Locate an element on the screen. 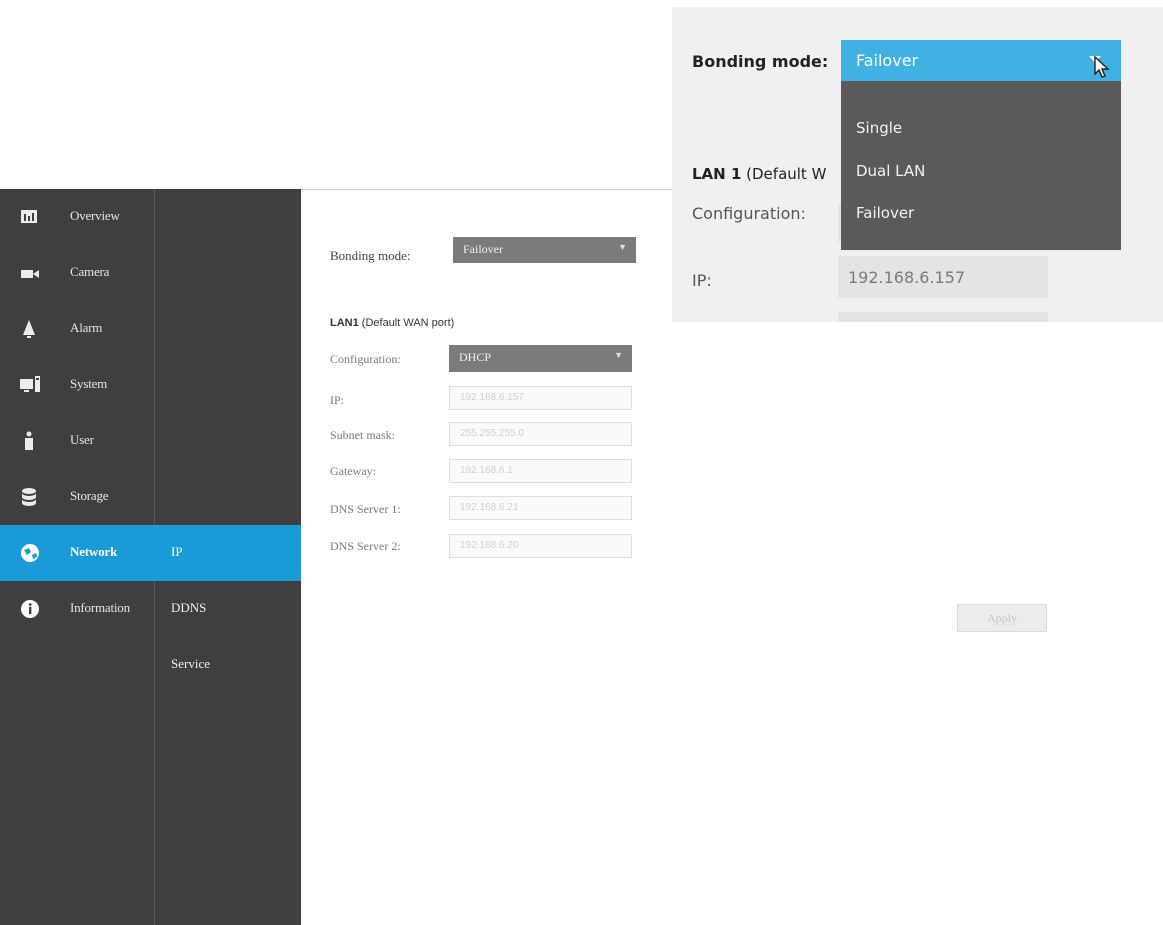 This screenshot has width=1163, height=925. nav-item-storage: Storage is located at coordinates (150, 497).